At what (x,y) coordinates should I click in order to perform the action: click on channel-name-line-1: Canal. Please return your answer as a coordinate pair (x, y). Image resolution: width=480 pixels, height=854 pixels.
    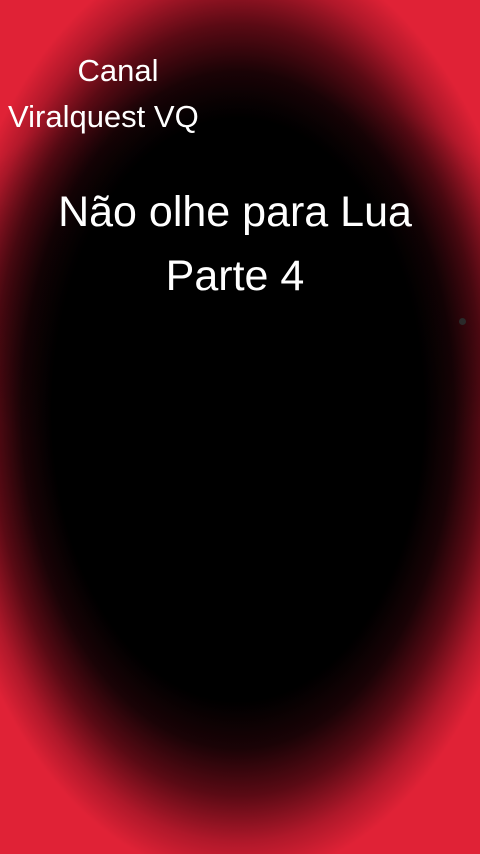
    Looking at the image, I should click on (118, 70).